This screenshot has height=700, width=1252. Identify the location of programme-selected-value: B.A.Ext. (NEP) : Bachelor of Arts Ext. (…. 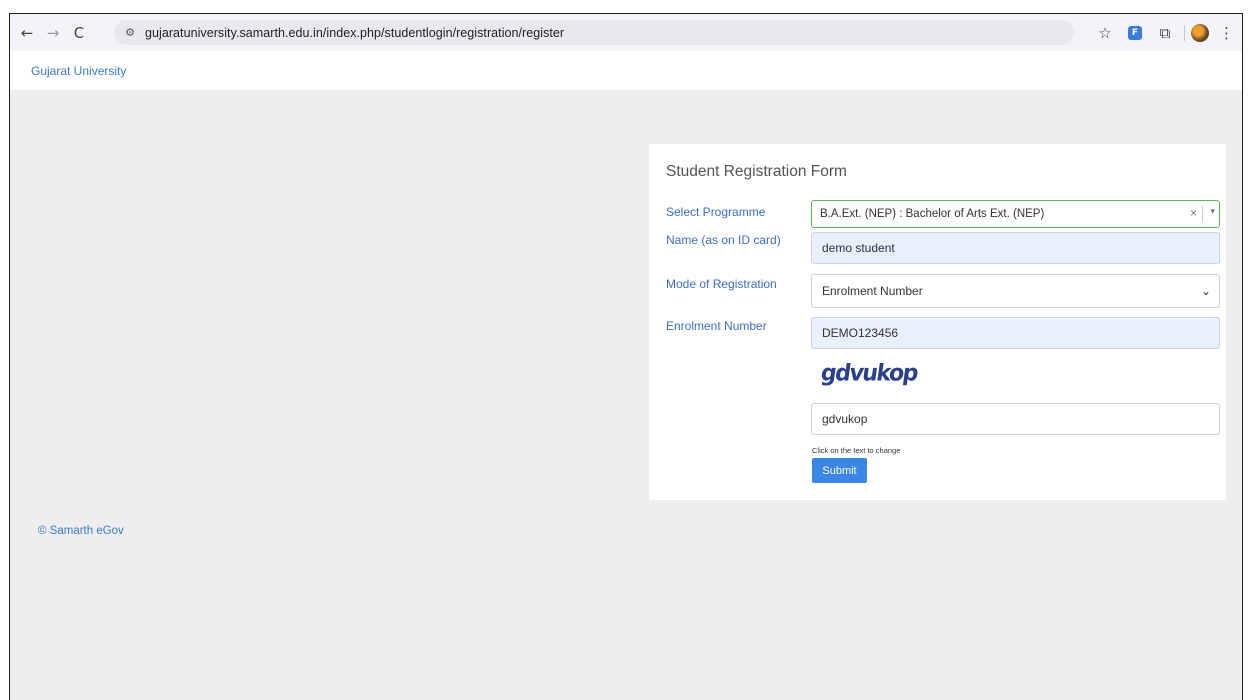
(932, 214).